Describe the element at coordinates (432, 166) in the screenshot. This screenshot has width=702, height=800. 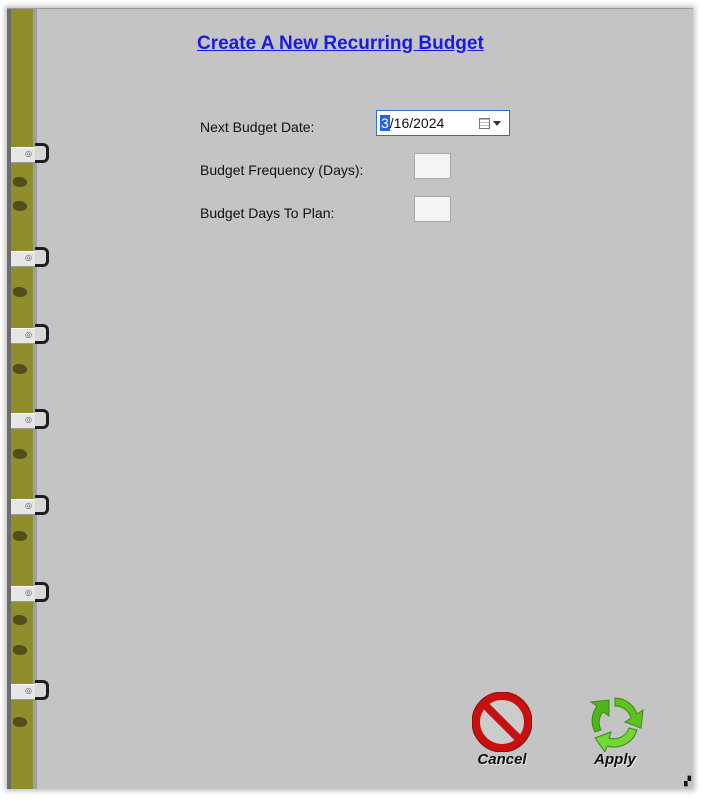
I see `budget-frequency-input` at that location.